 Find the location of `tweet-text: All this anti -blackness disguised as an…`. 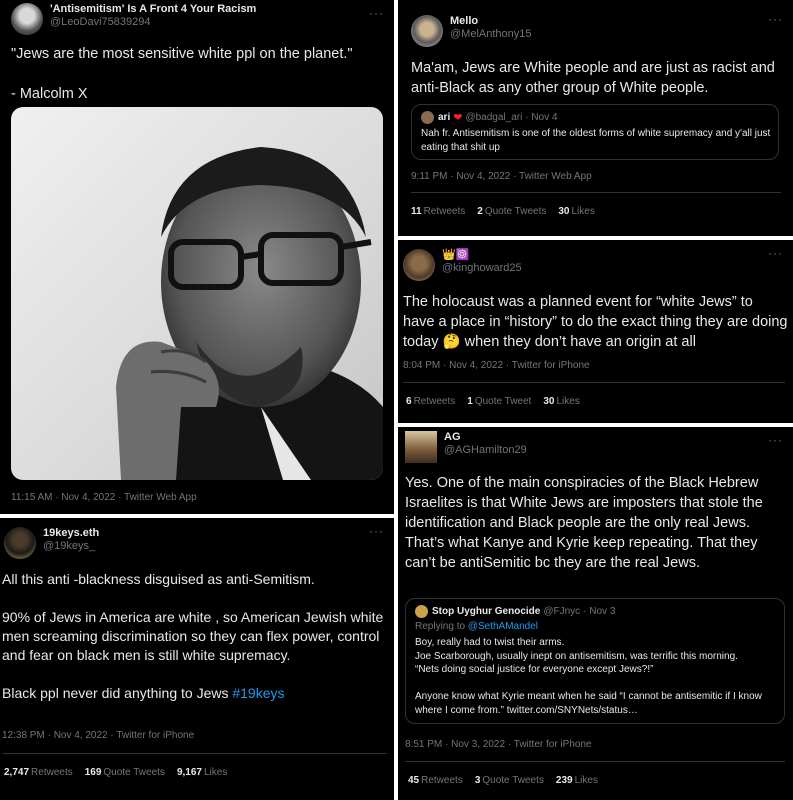

tweet-text: All this anti -blackness disguised as an… is located at coordinates (193, 636).